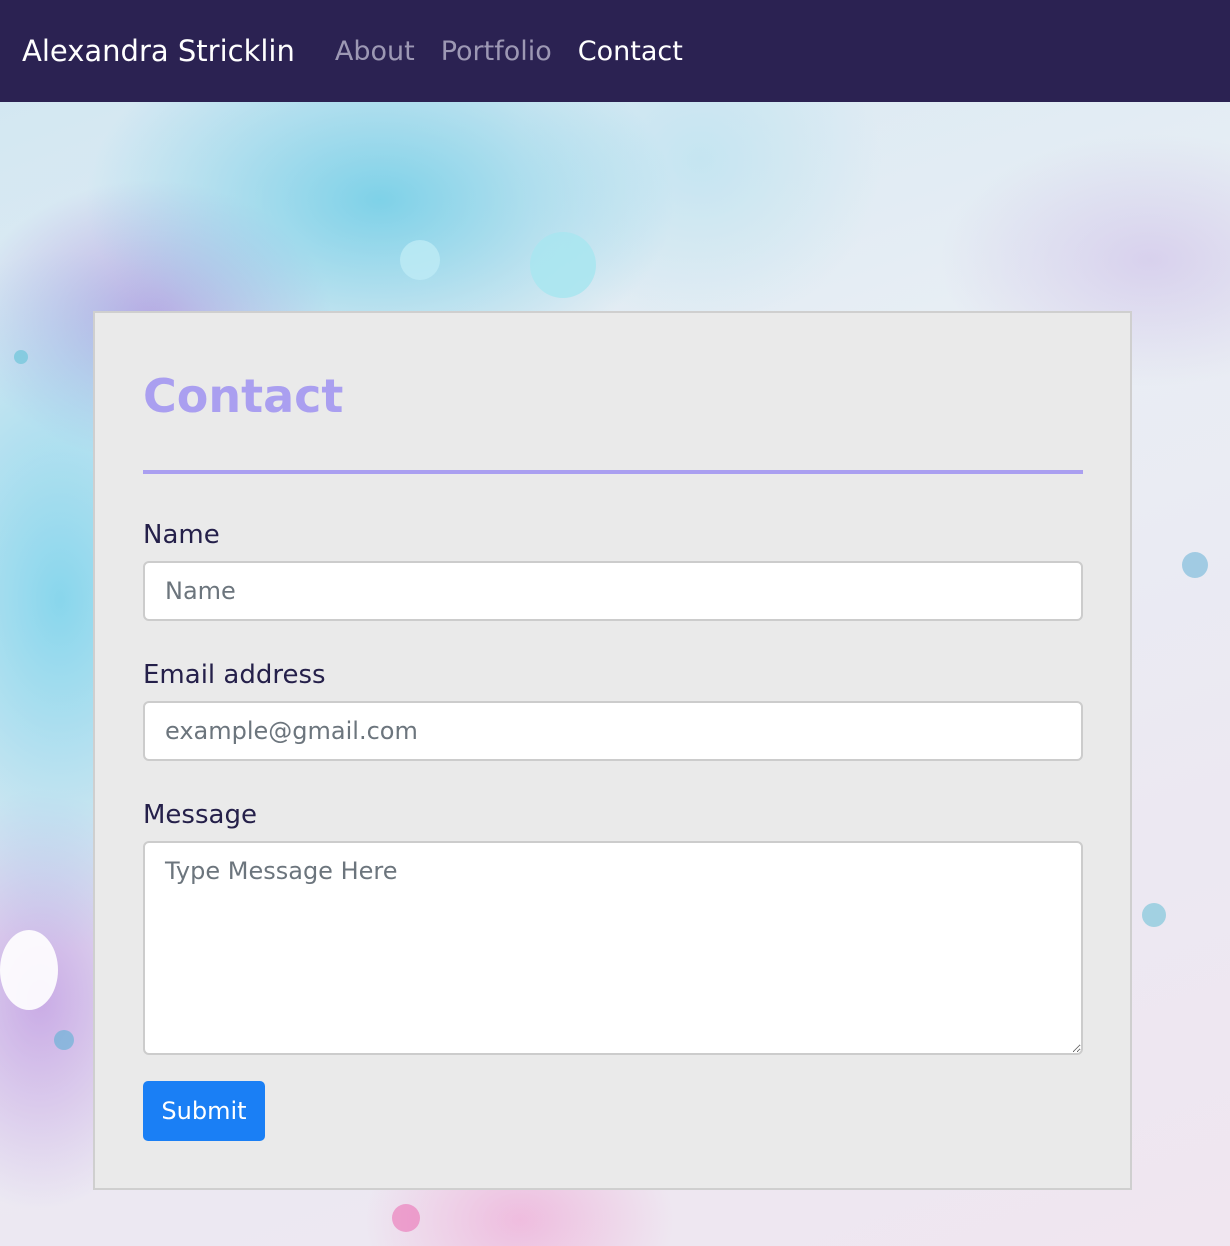 This screenshot has height=1246, width=1230. I want to click on name-label: Name, so click(181, 535).